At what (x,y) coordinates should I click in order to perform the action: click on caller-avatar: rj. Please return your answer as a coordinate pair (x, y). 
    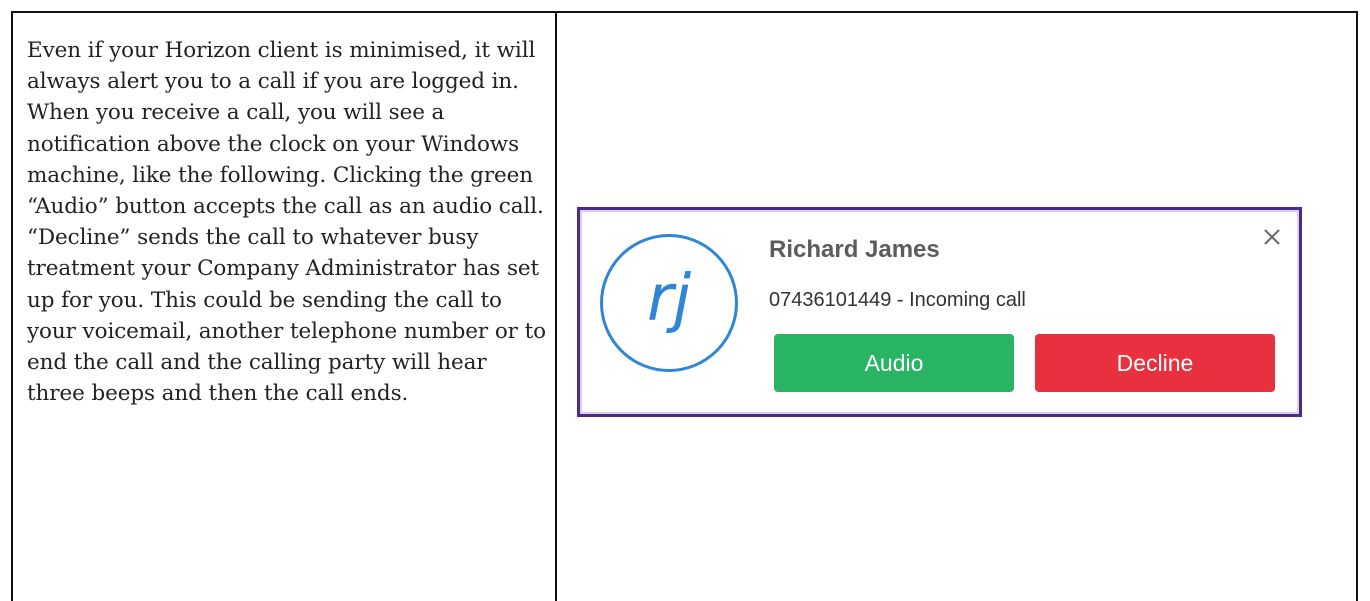
    Looking at the image, I should click on (669, 303).